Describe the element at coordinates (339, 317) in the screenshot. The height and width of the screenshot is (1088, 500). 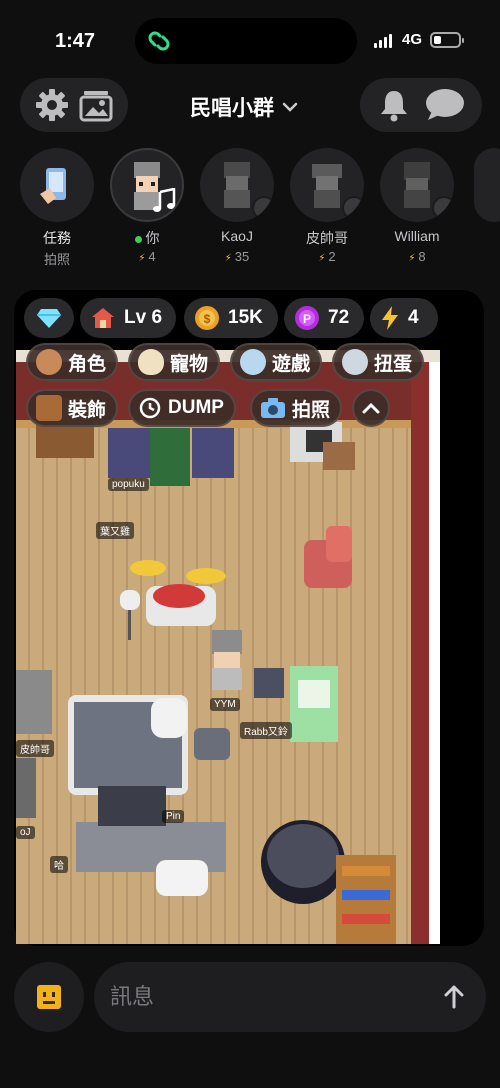
I see `points-value: 72` at that location.